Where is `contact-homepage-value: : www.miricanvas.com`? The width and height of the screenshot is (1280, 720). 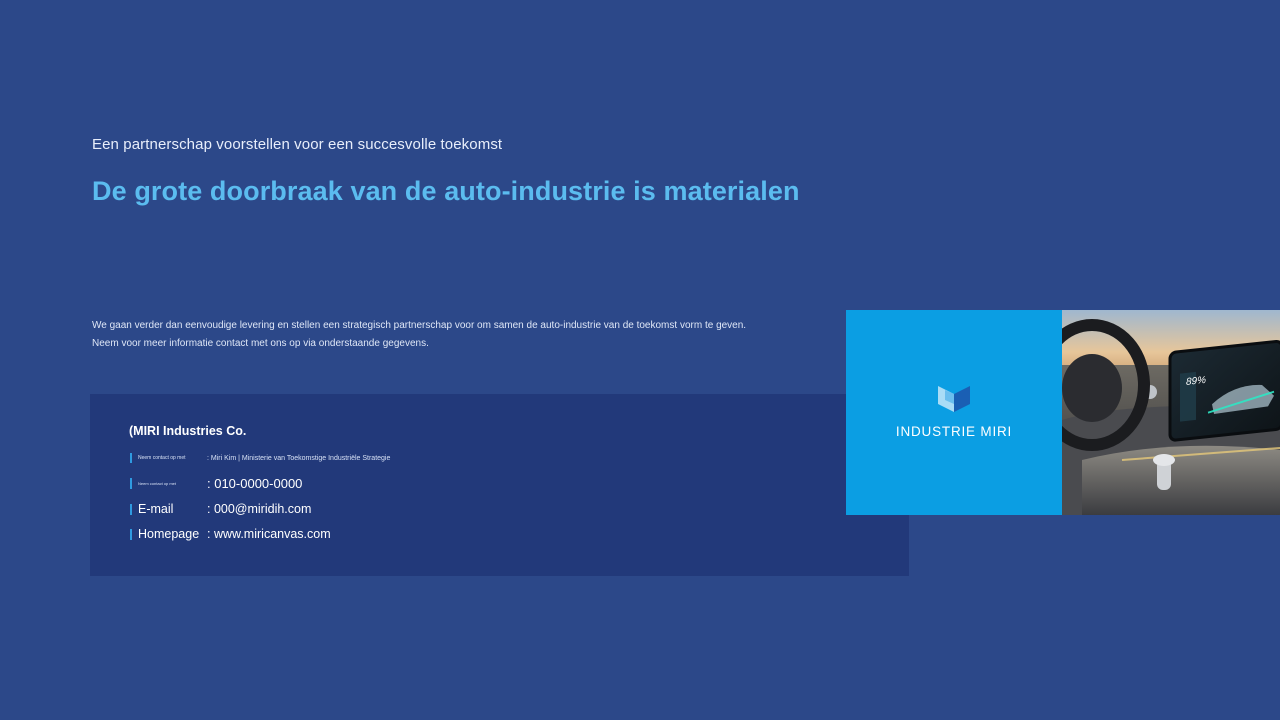 contact-homepage-value: : www.miricanvas.com is located at coordinates (269, 534).